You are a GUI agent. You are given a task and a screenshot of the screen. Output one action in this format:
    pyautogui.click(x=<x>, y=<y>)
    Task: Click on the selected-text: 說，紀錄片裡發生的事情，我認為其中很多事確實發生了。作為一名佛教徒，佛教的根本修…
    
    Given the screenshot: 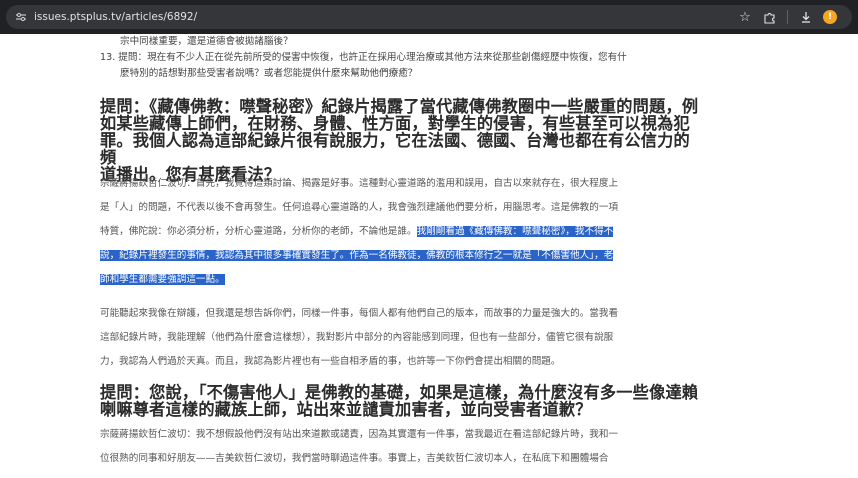 What is the action you would take?
    pyautogui.click(x=357, y=255)
    